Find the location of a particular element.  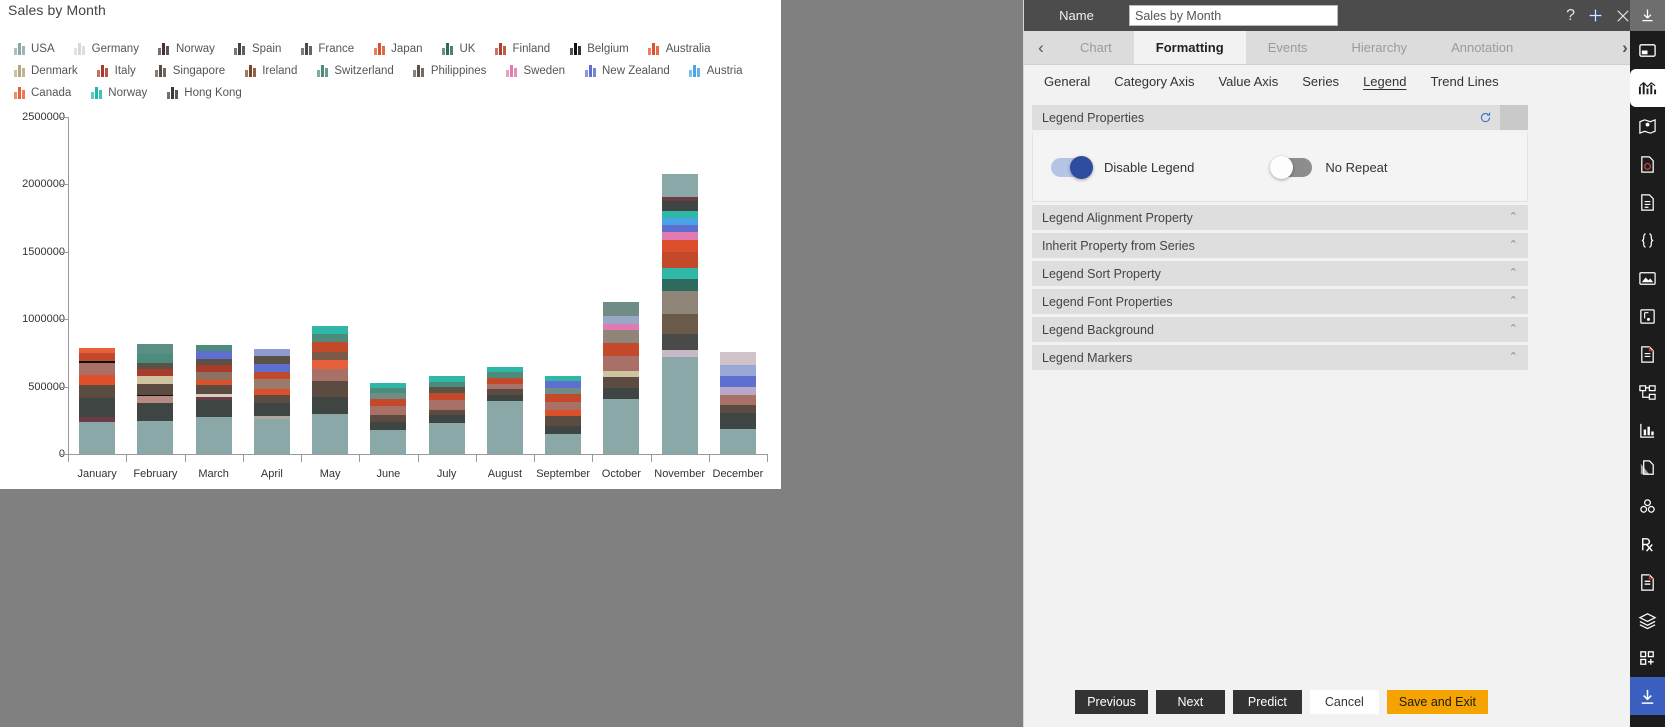

subtab-category-axis: Category Axis is located at coordinates (1154, 81).